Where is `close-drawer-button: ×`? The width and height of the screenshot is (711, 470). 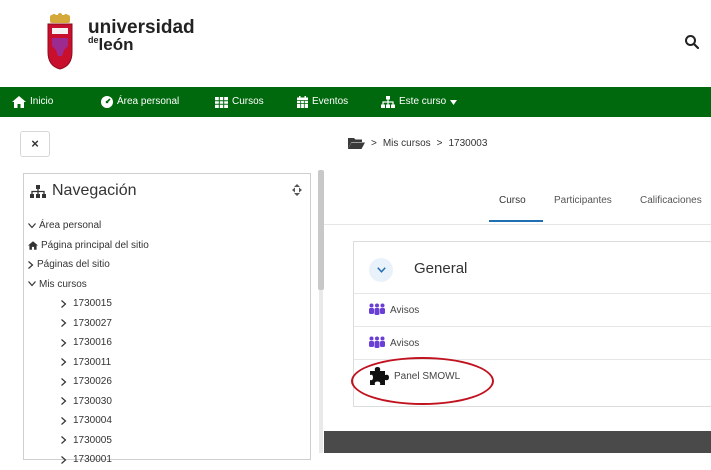
close-drawer-button: × is located at coordinates (35, 144).